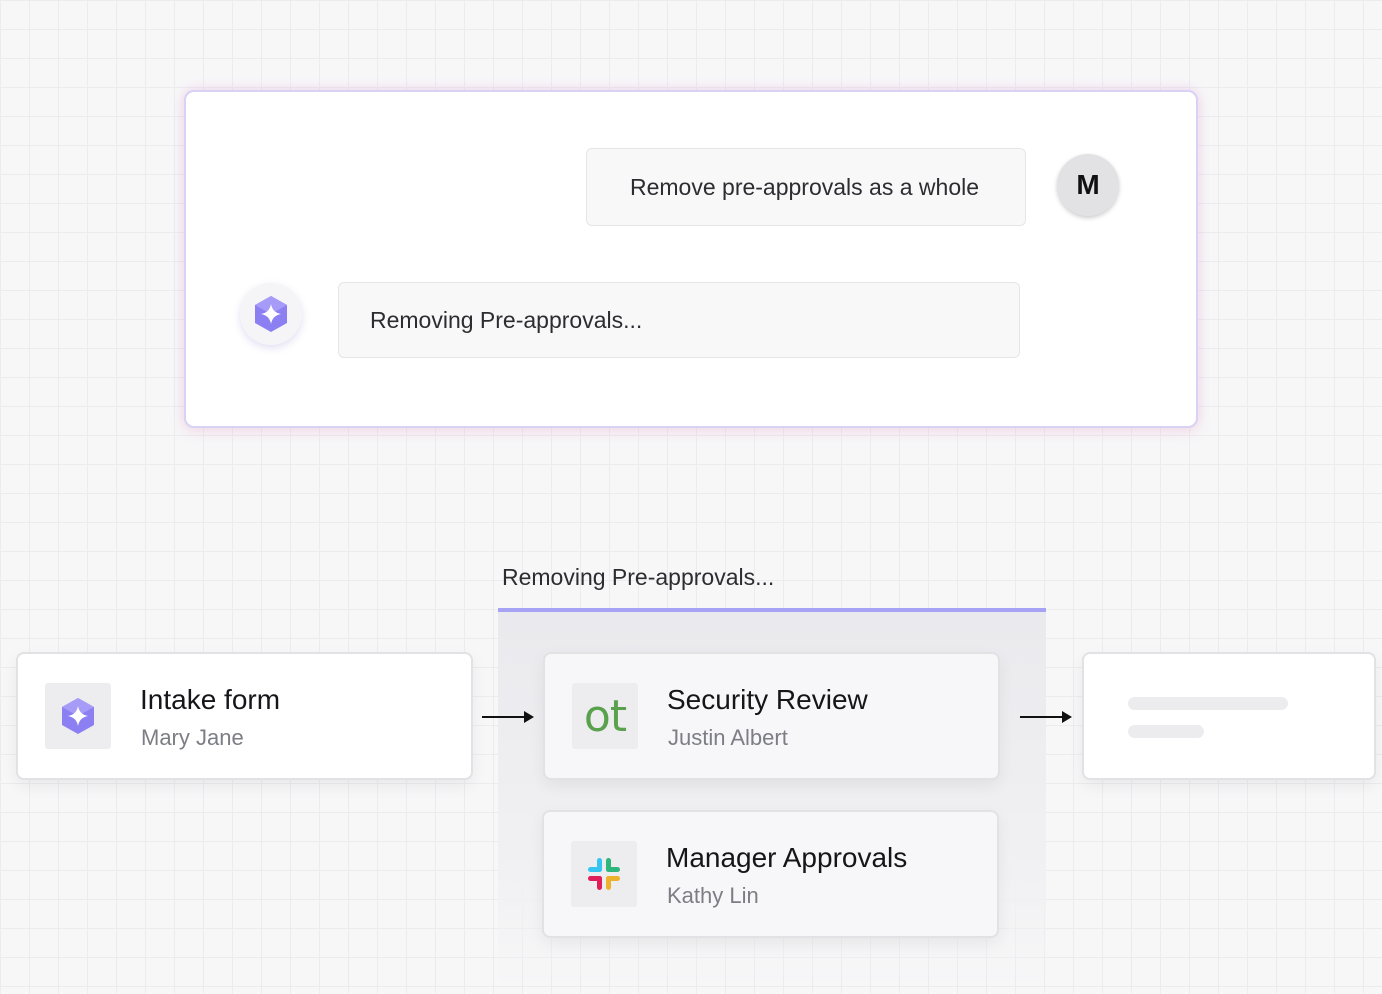 The height and width of the screenshot is (994, 1382). What do you see at coordinates (210, 699) in the screenshot?
I see `node-title: Intake form` at bounding box center [210, 699].